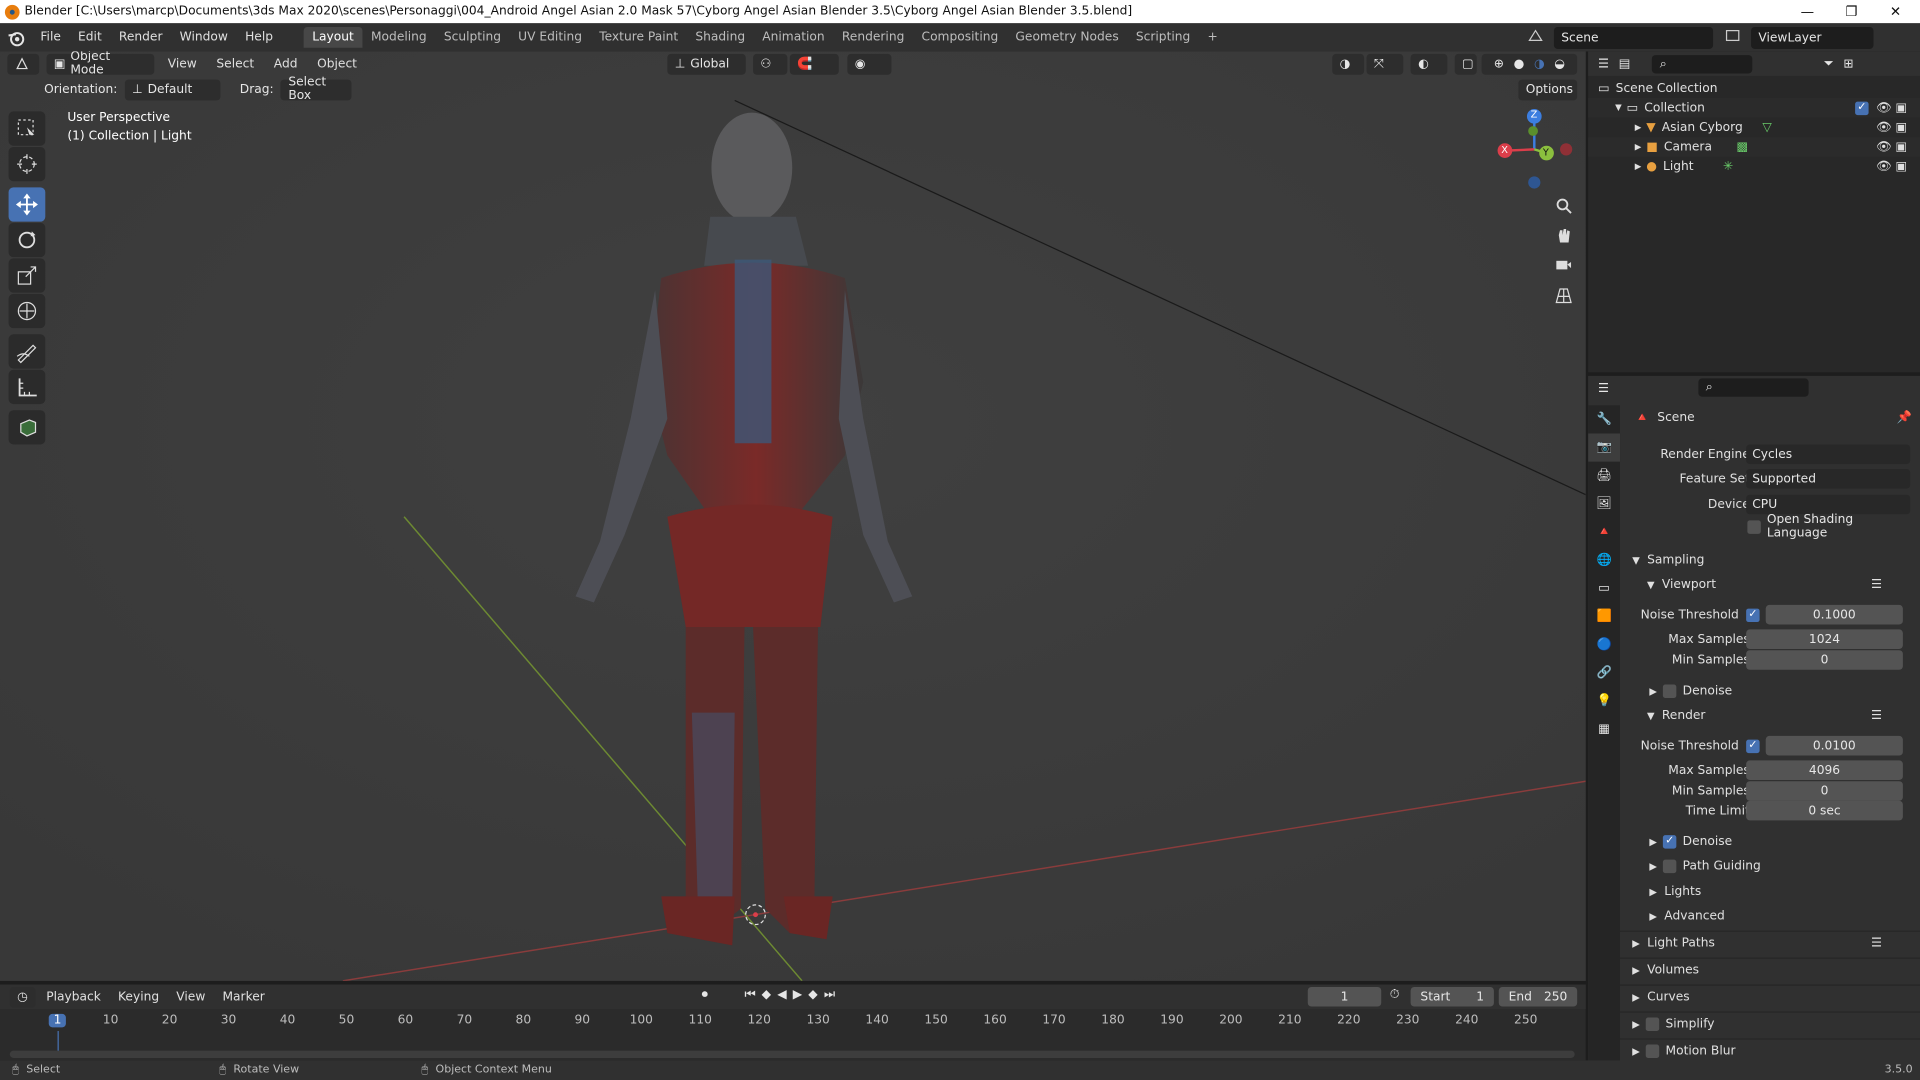 The width and height of the screenshot is (1920, 1080). What do you see at coordinates (235, 63) in the screenshot?
I see `menu-select: Select` at bounding box center [235, 63].